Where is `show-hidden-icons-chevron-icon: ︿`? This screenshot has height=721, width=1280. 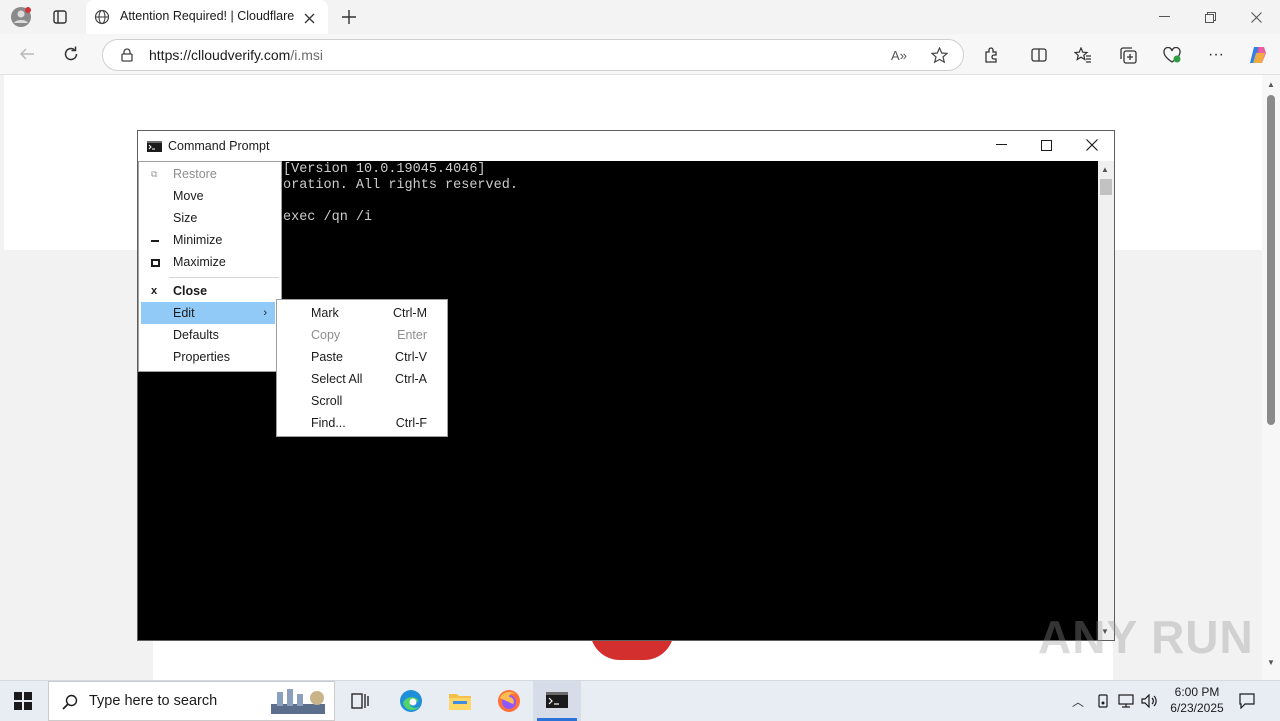
show-hidden-icons-chevron-icon: ︿ is located at coordinates (1078, 701).